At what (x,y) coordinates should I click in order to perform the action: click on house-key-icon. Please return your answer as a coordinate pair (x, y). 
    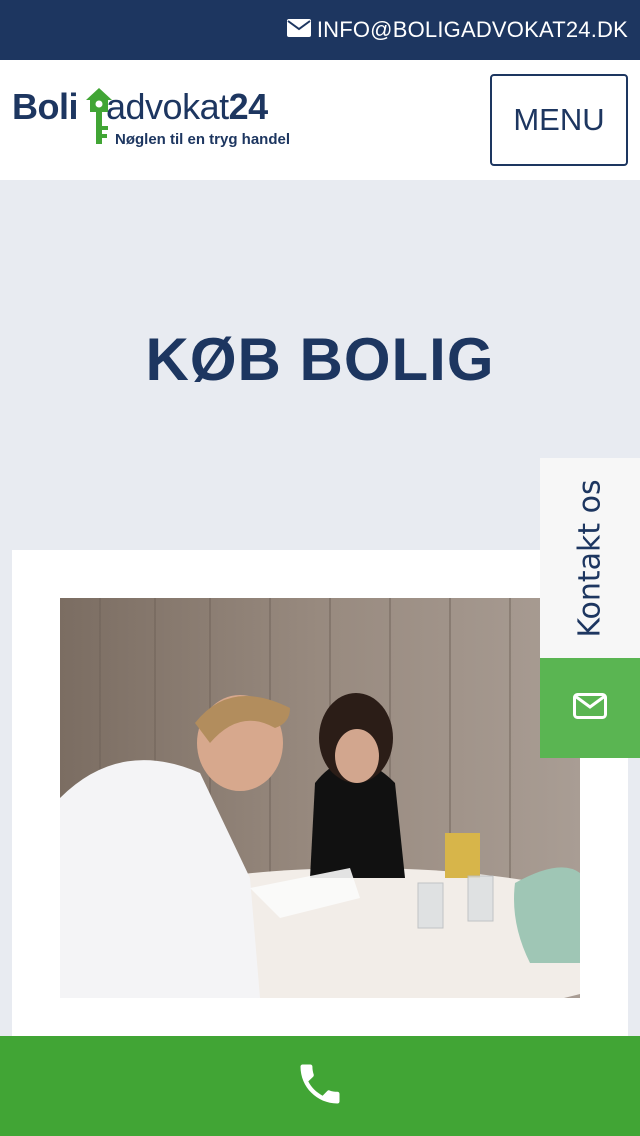
    Looking at the image, I should click on (99, 118).